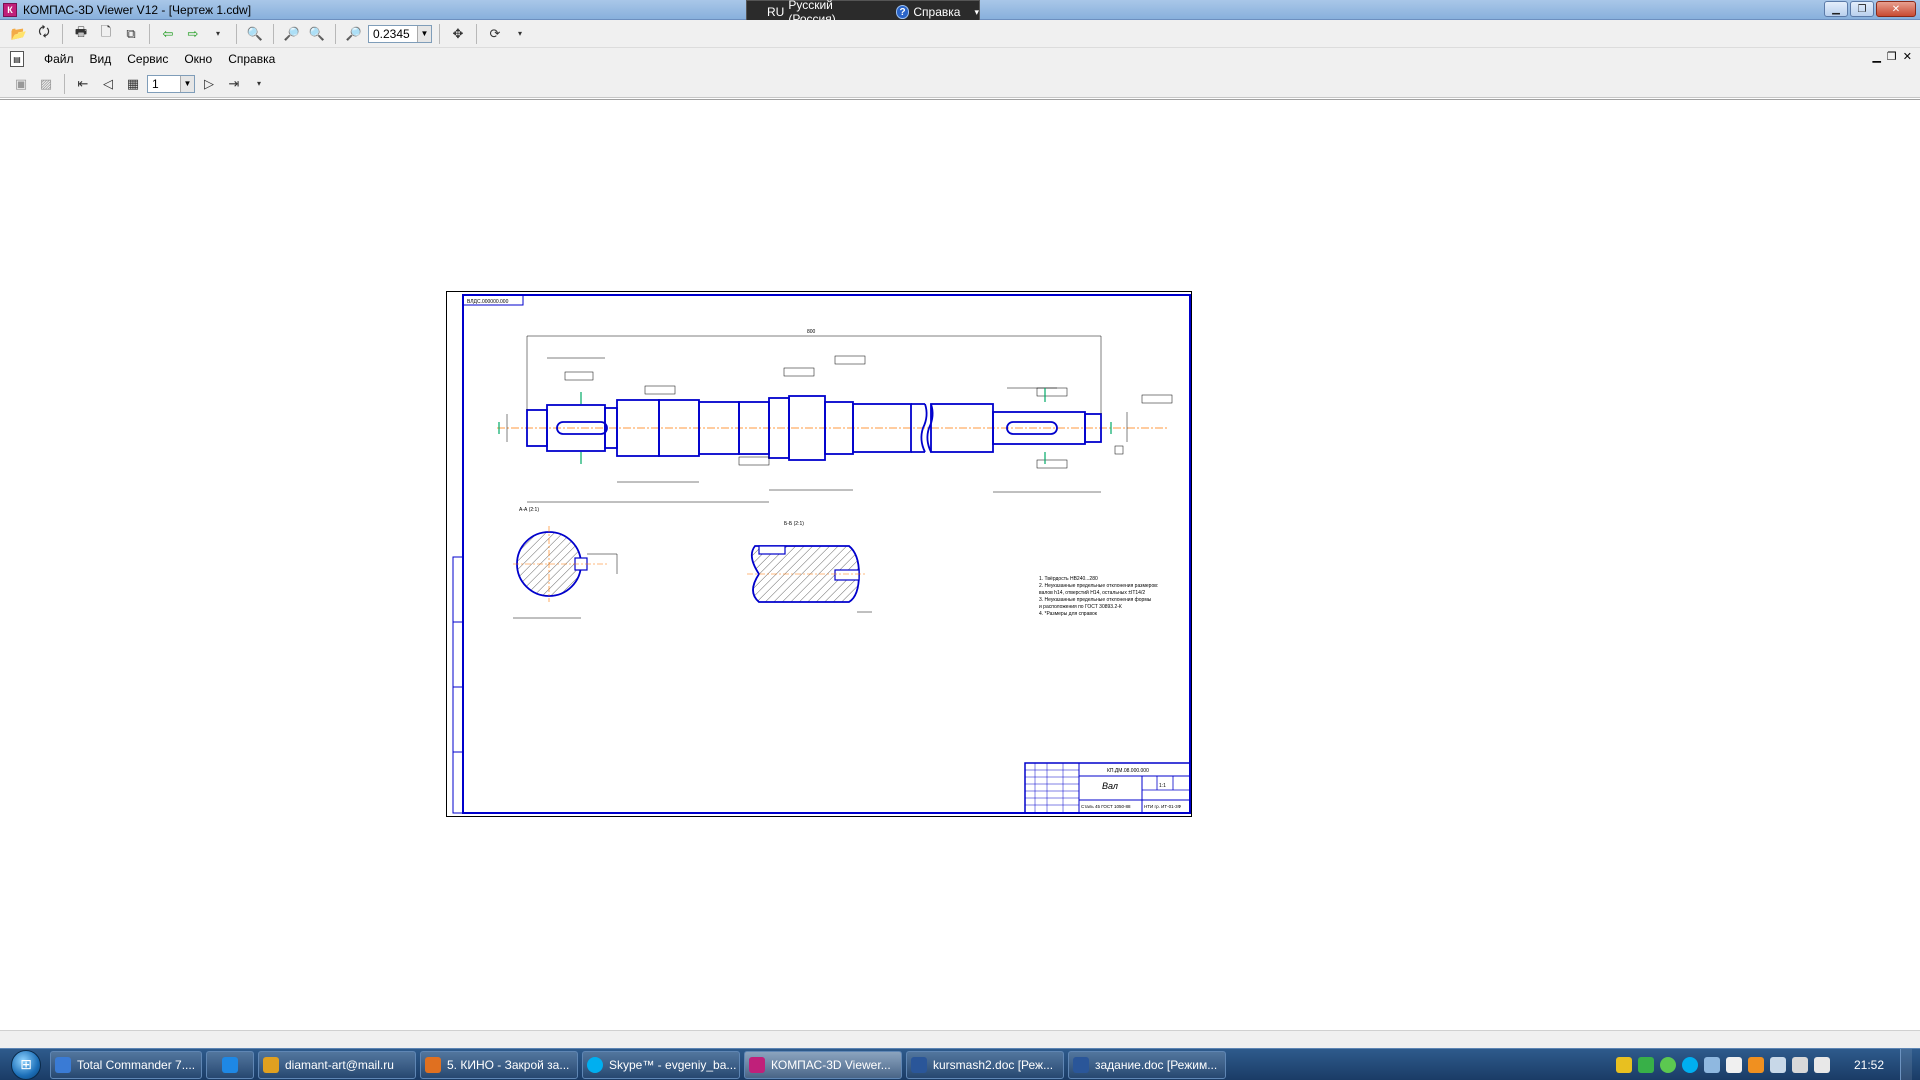 This screenshot has height=1080, width=1920. I want to click on pan-icon: ✥, so click(458, 34).